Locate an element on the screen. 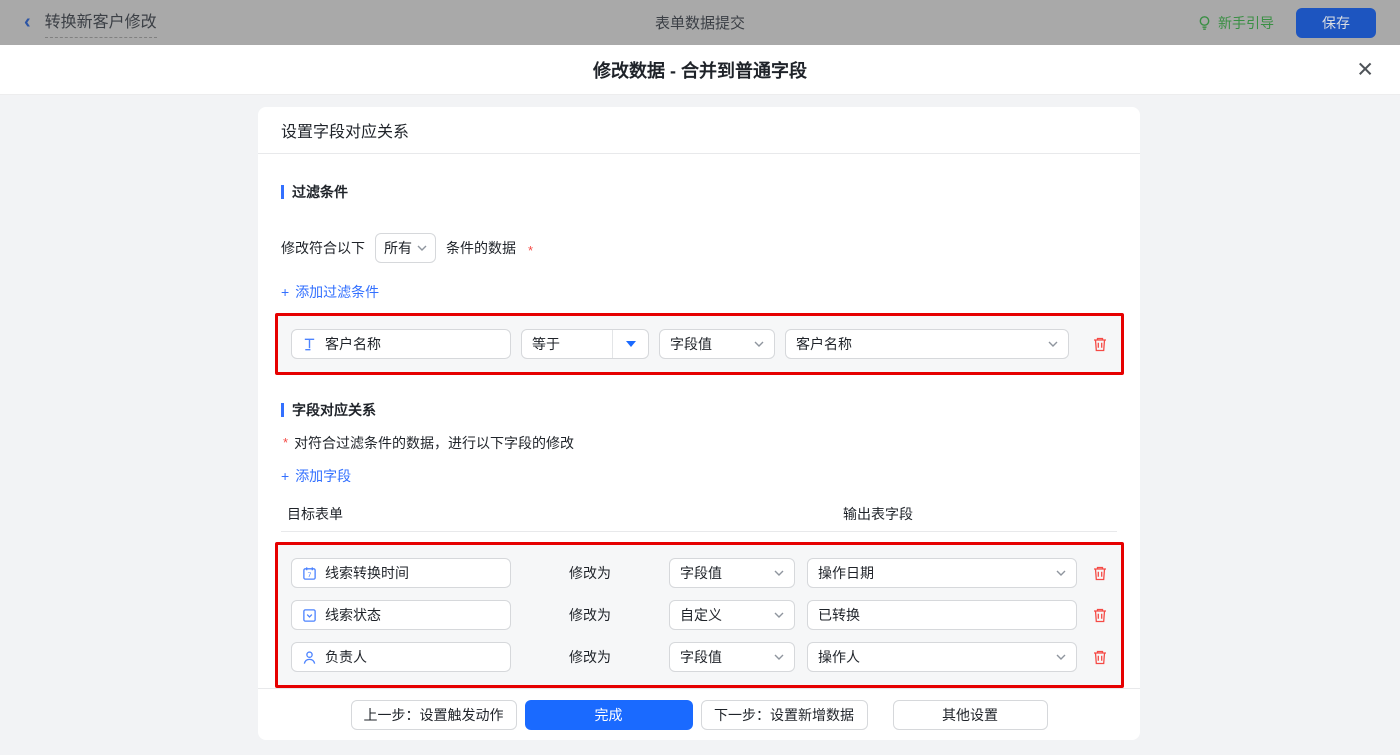  add-field-link: + 添加字段 is located at coordinates (316, 476).